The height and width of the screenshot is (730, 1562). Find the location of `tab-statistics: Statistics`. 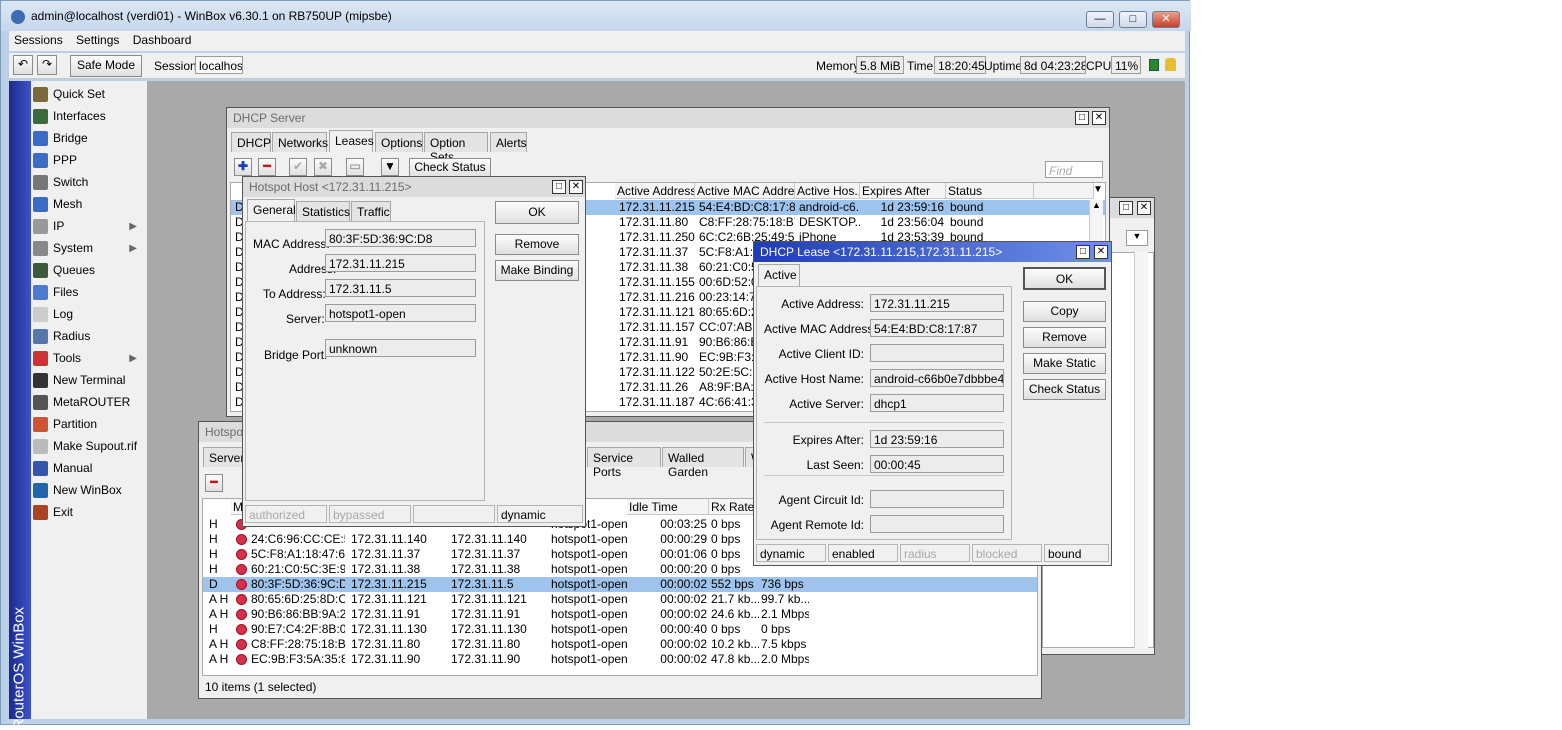

tab-statistics: Statistics is located at coordinates (323, 211).